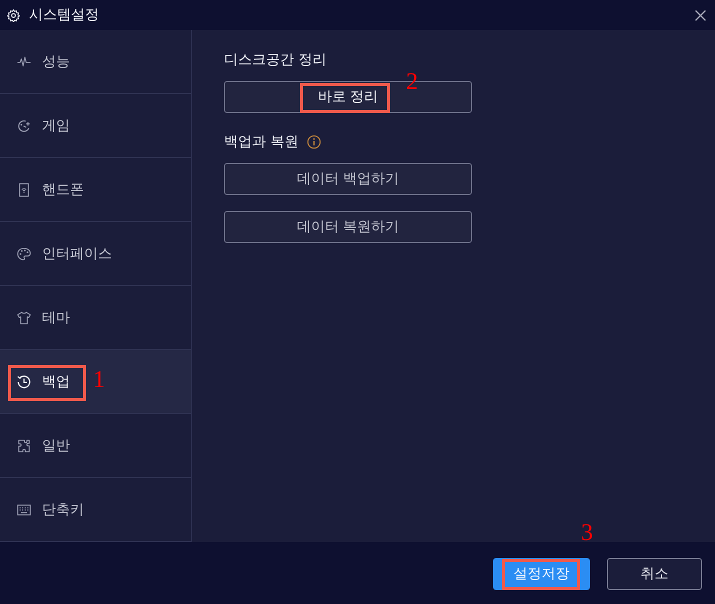 The image size is (715, 604). Describe the element at coordinates (261, 142) in the screenshot. I see `section-heading: 백업과 복원` at that location.